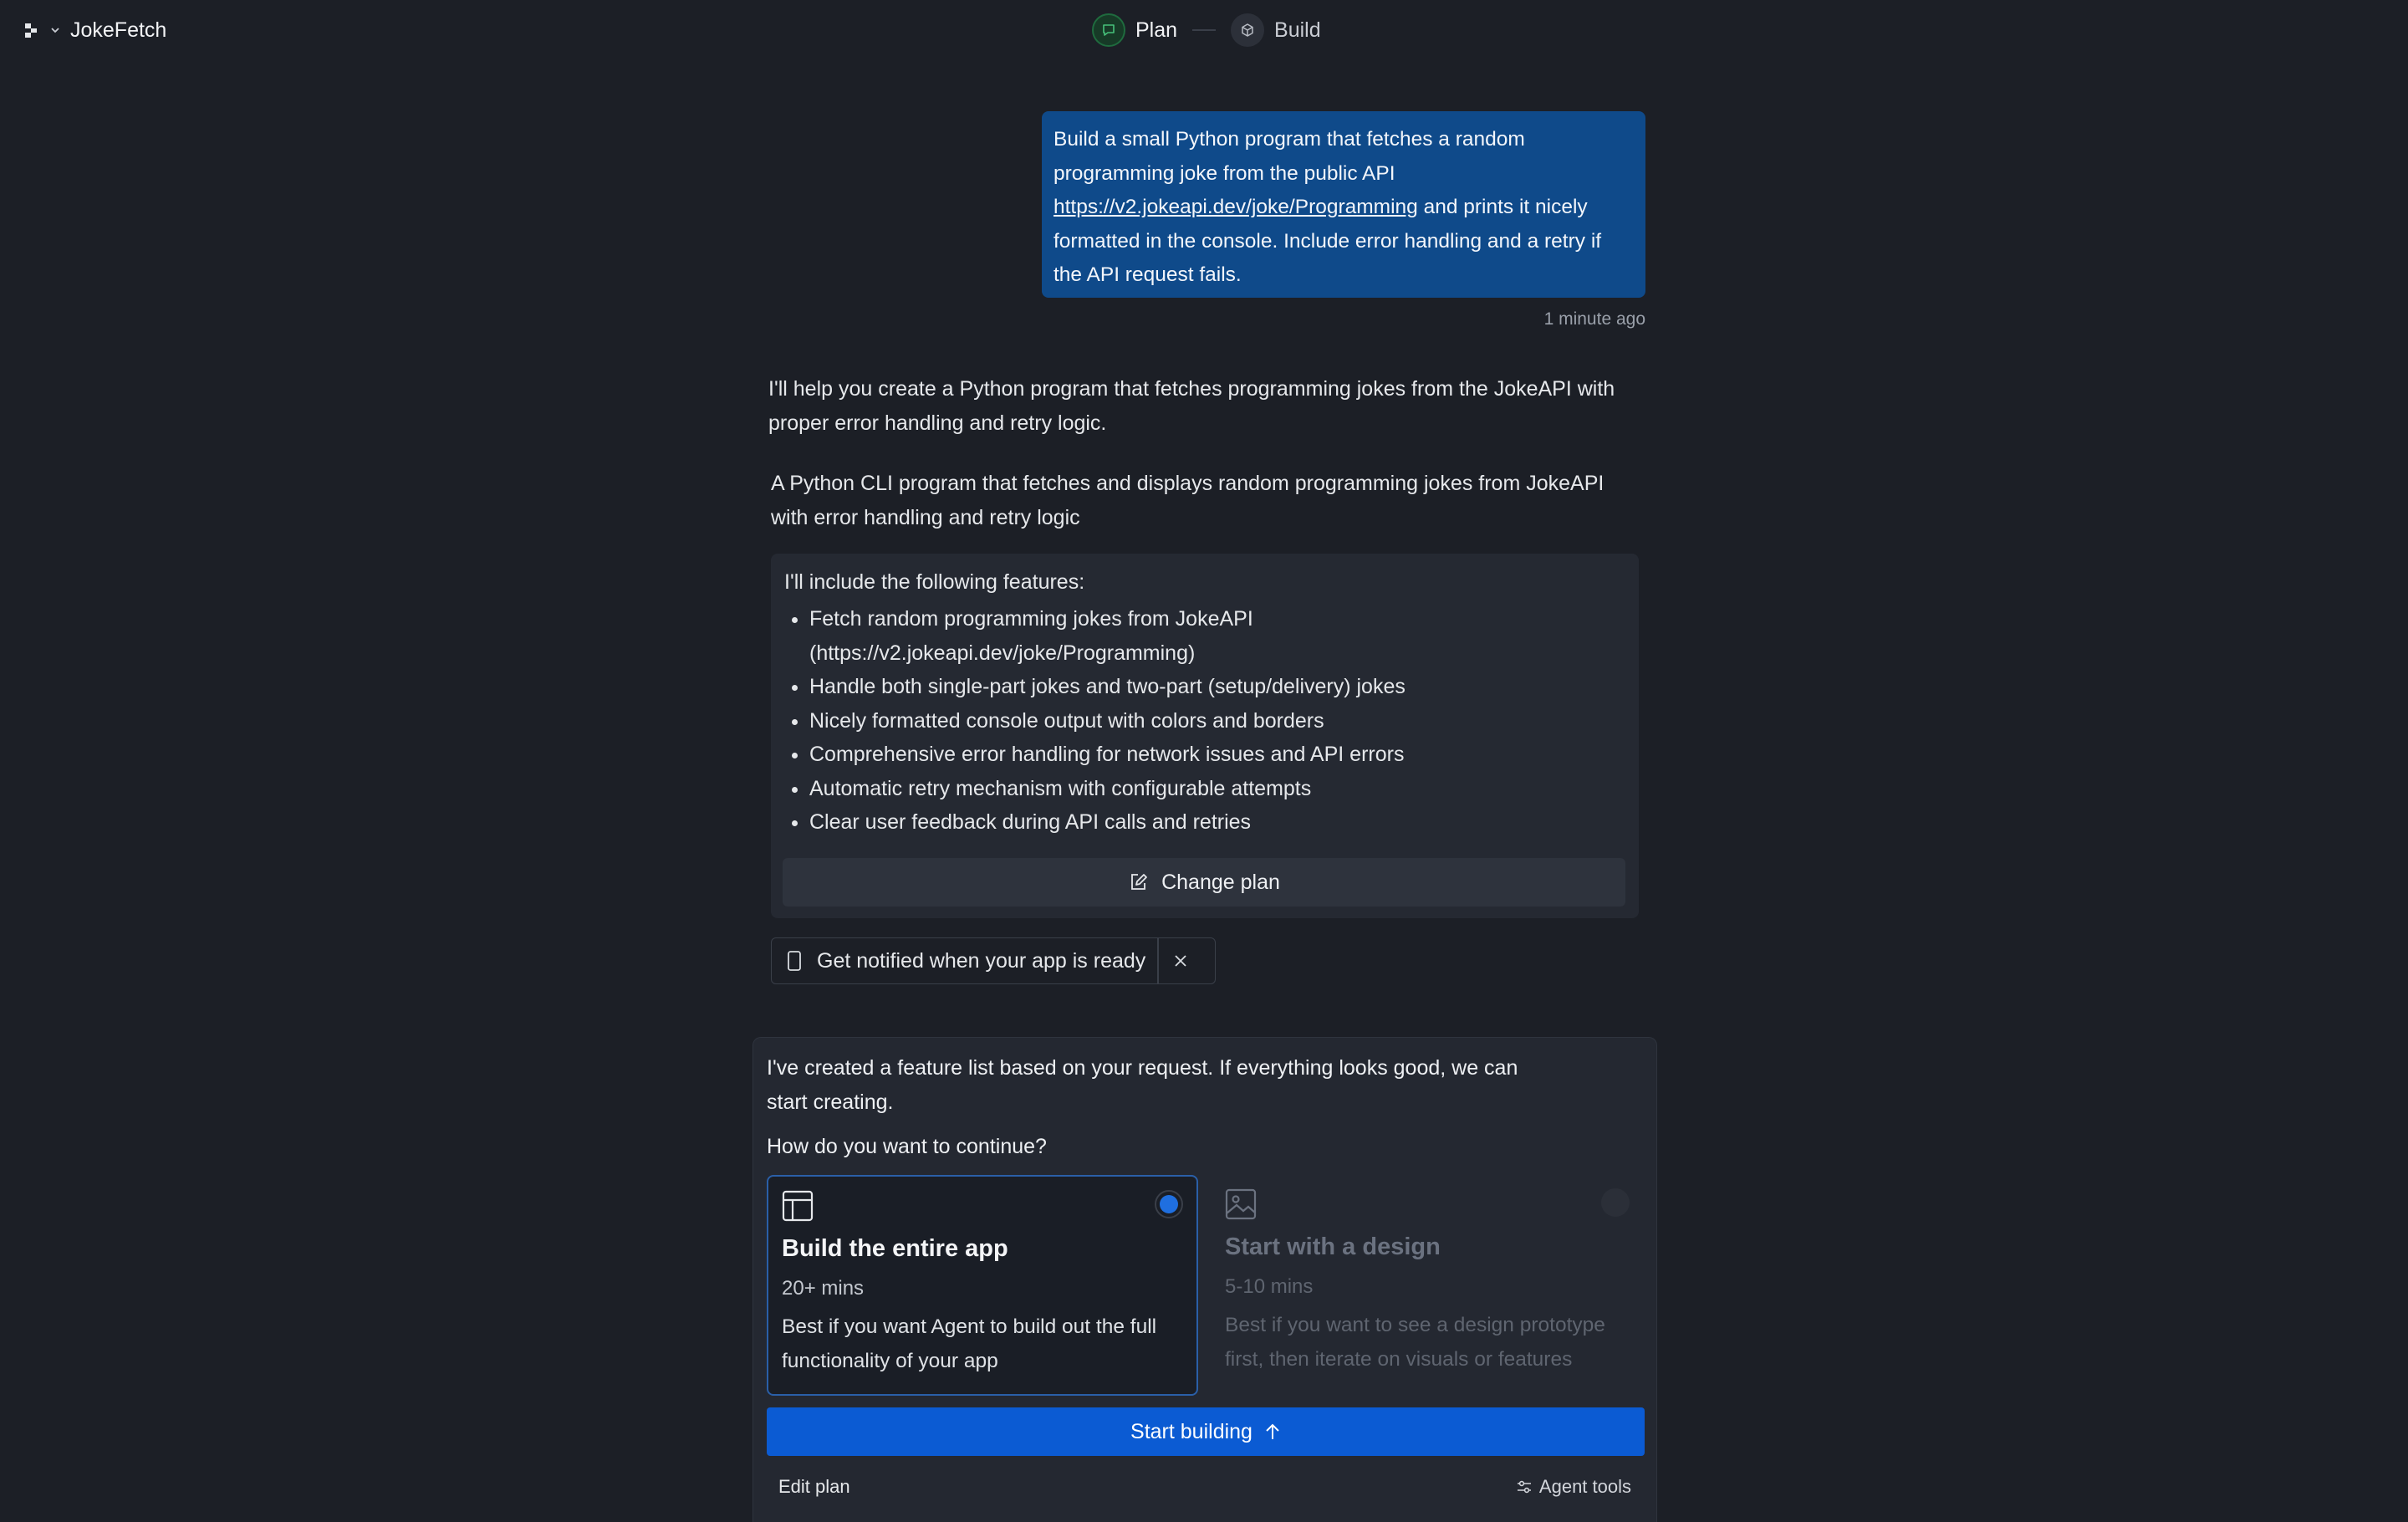  Describe the element at coordinates (1241, 1204) in the screenshot. I see `image-icon` at that location.